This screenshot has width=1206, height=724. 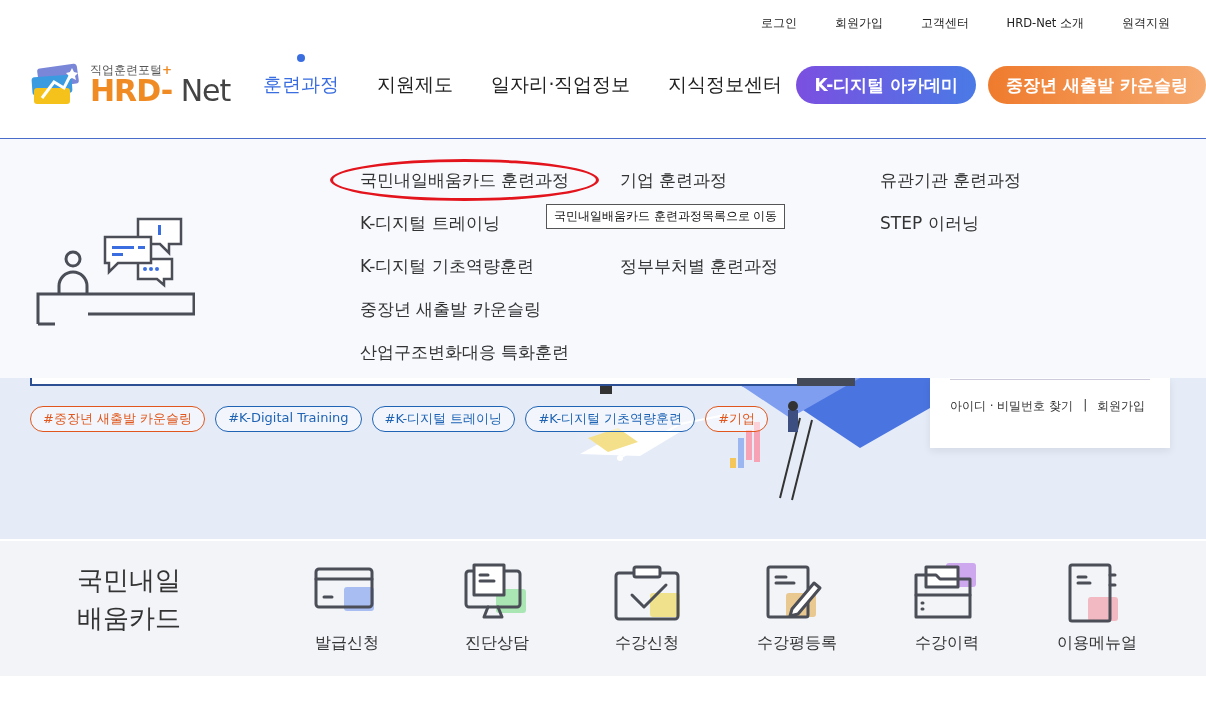 I want to click on login-link: 아이디 · 비밀번호 찾기, so click(x=1012, y=406).